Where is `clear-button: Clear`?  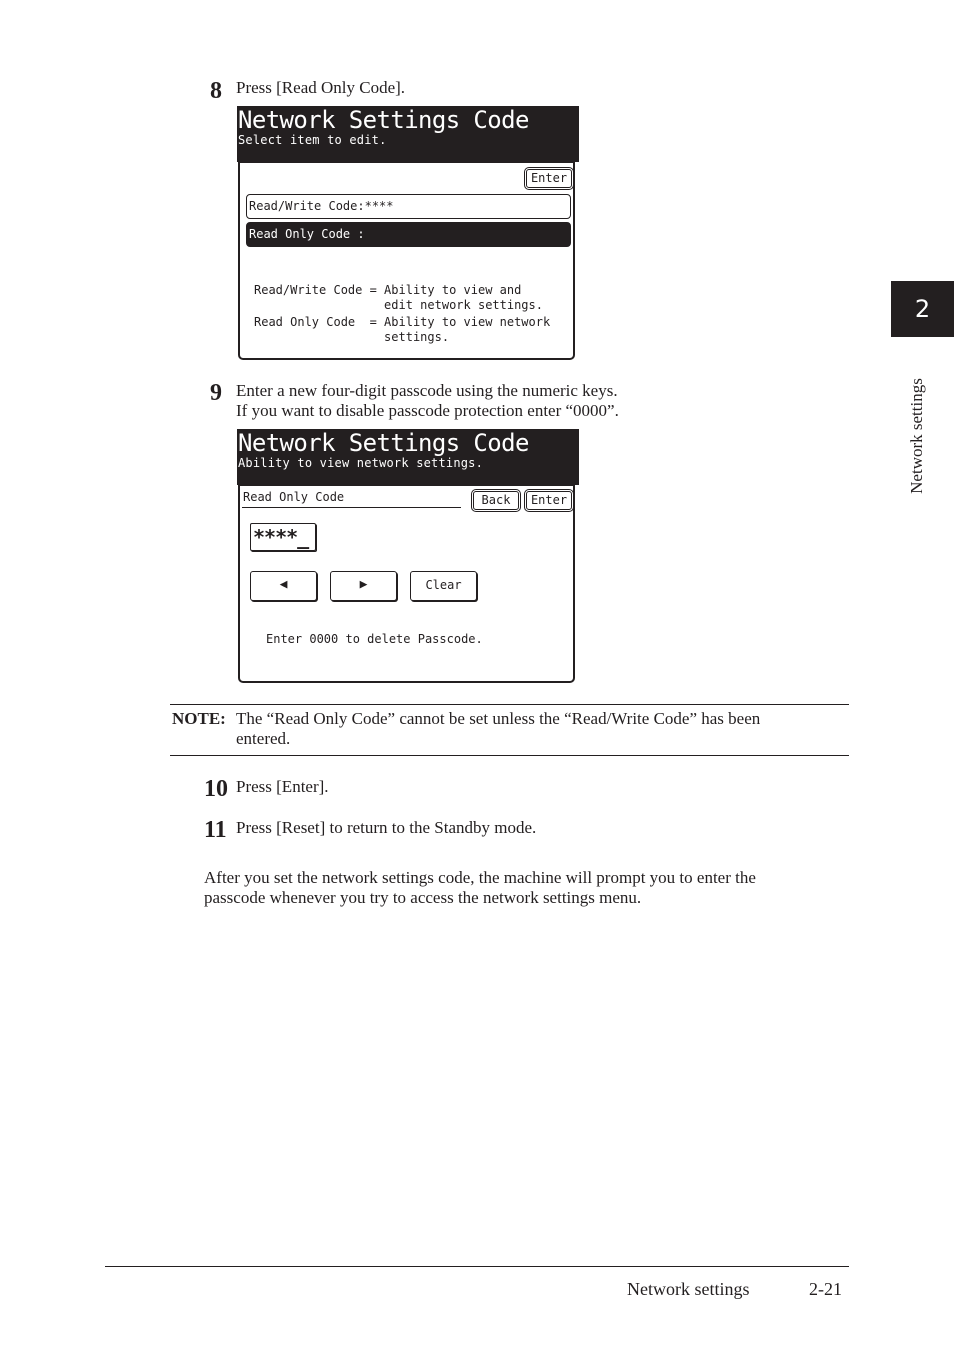
clear-button: Clear is located at coordinates (443, 586).